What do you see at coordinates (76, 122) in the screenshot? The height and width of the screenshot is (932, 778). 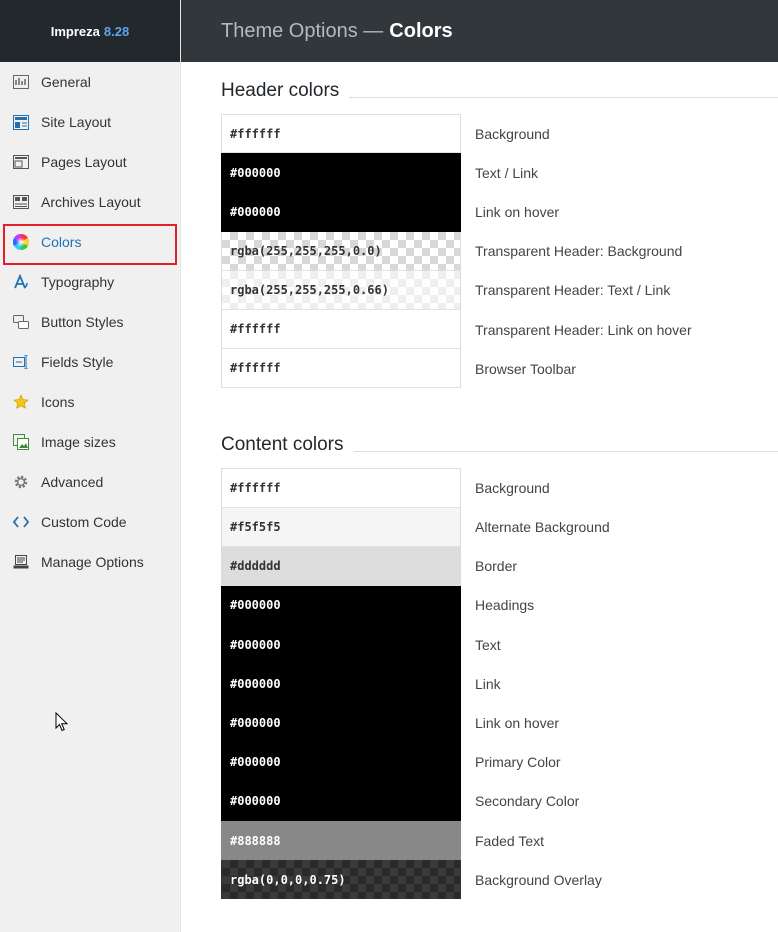 I see `sidebar-item-label: Site Layout` at bounding box center [76, 122].